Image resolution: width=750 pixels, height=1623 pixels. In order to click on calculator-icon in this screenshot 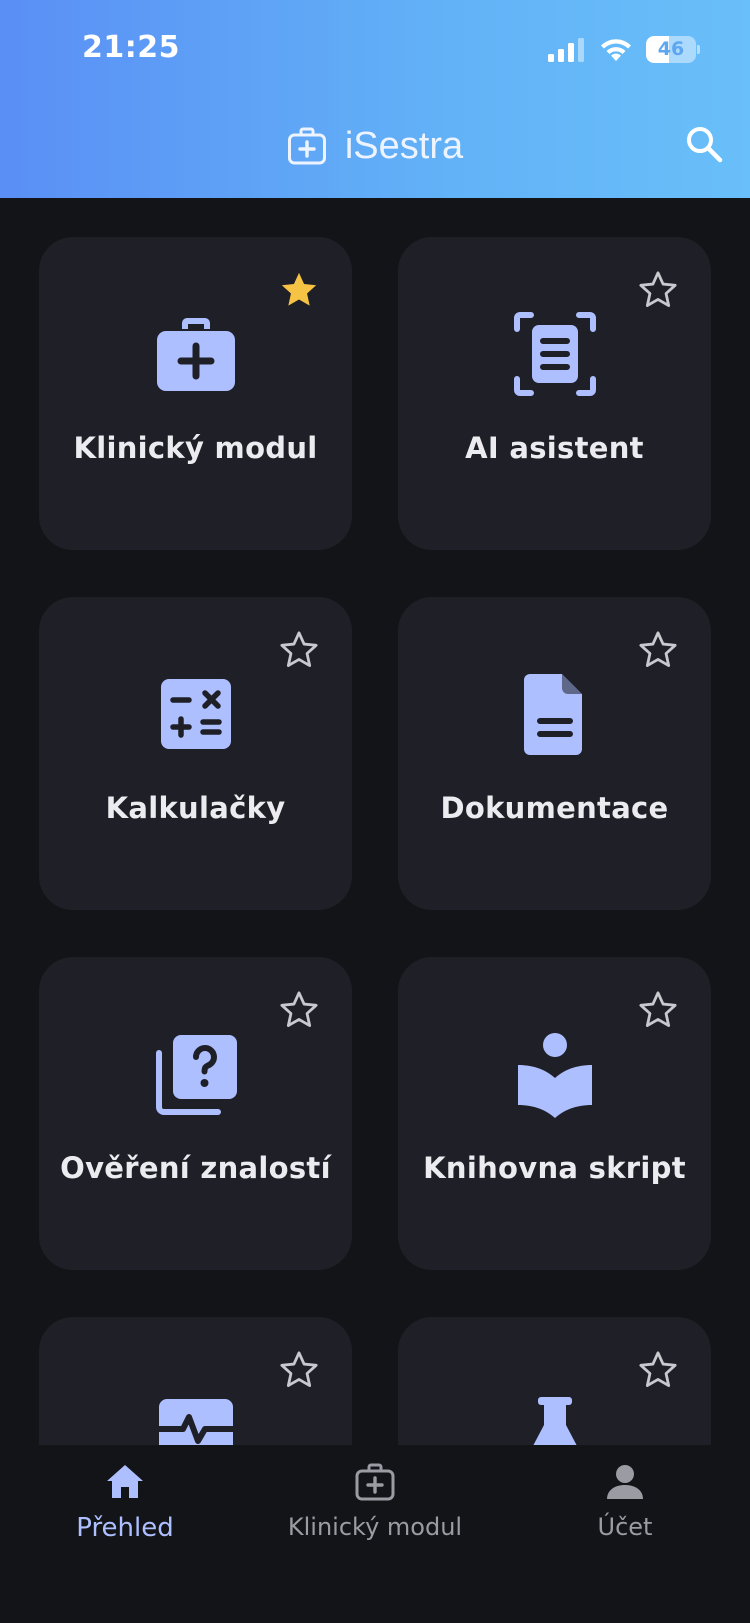, I will do `click(195, 714)`.